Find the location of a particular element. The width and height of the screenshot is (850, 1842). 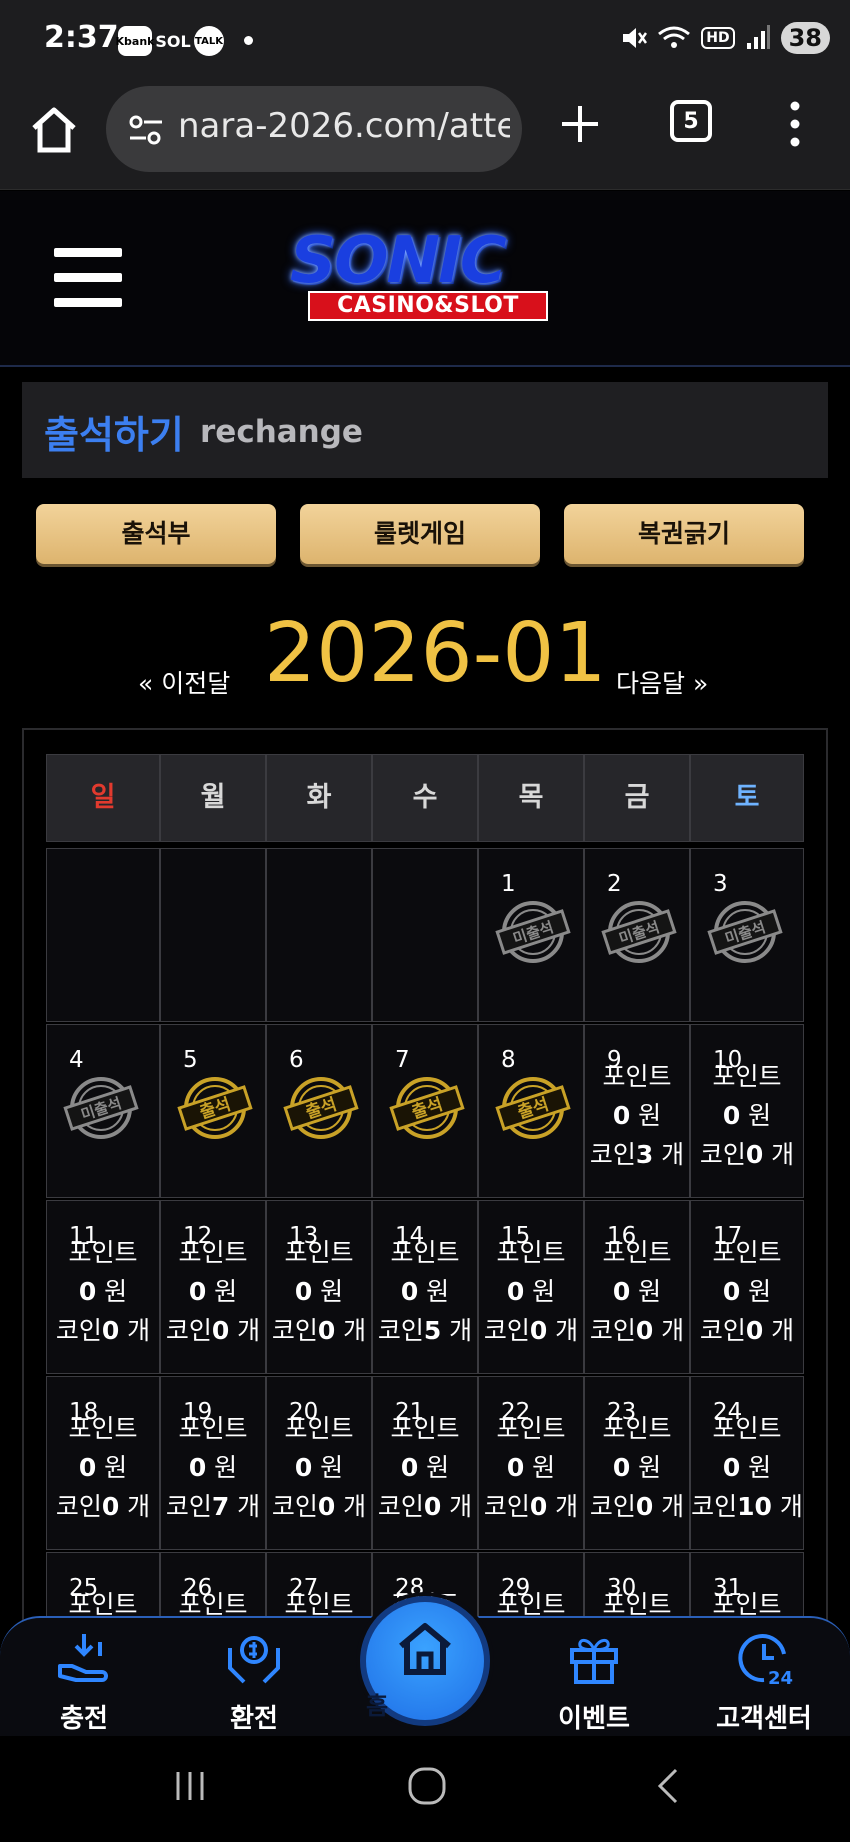

scratch-lottery-button: 복권긁기 is located at coordinates (684, 534).